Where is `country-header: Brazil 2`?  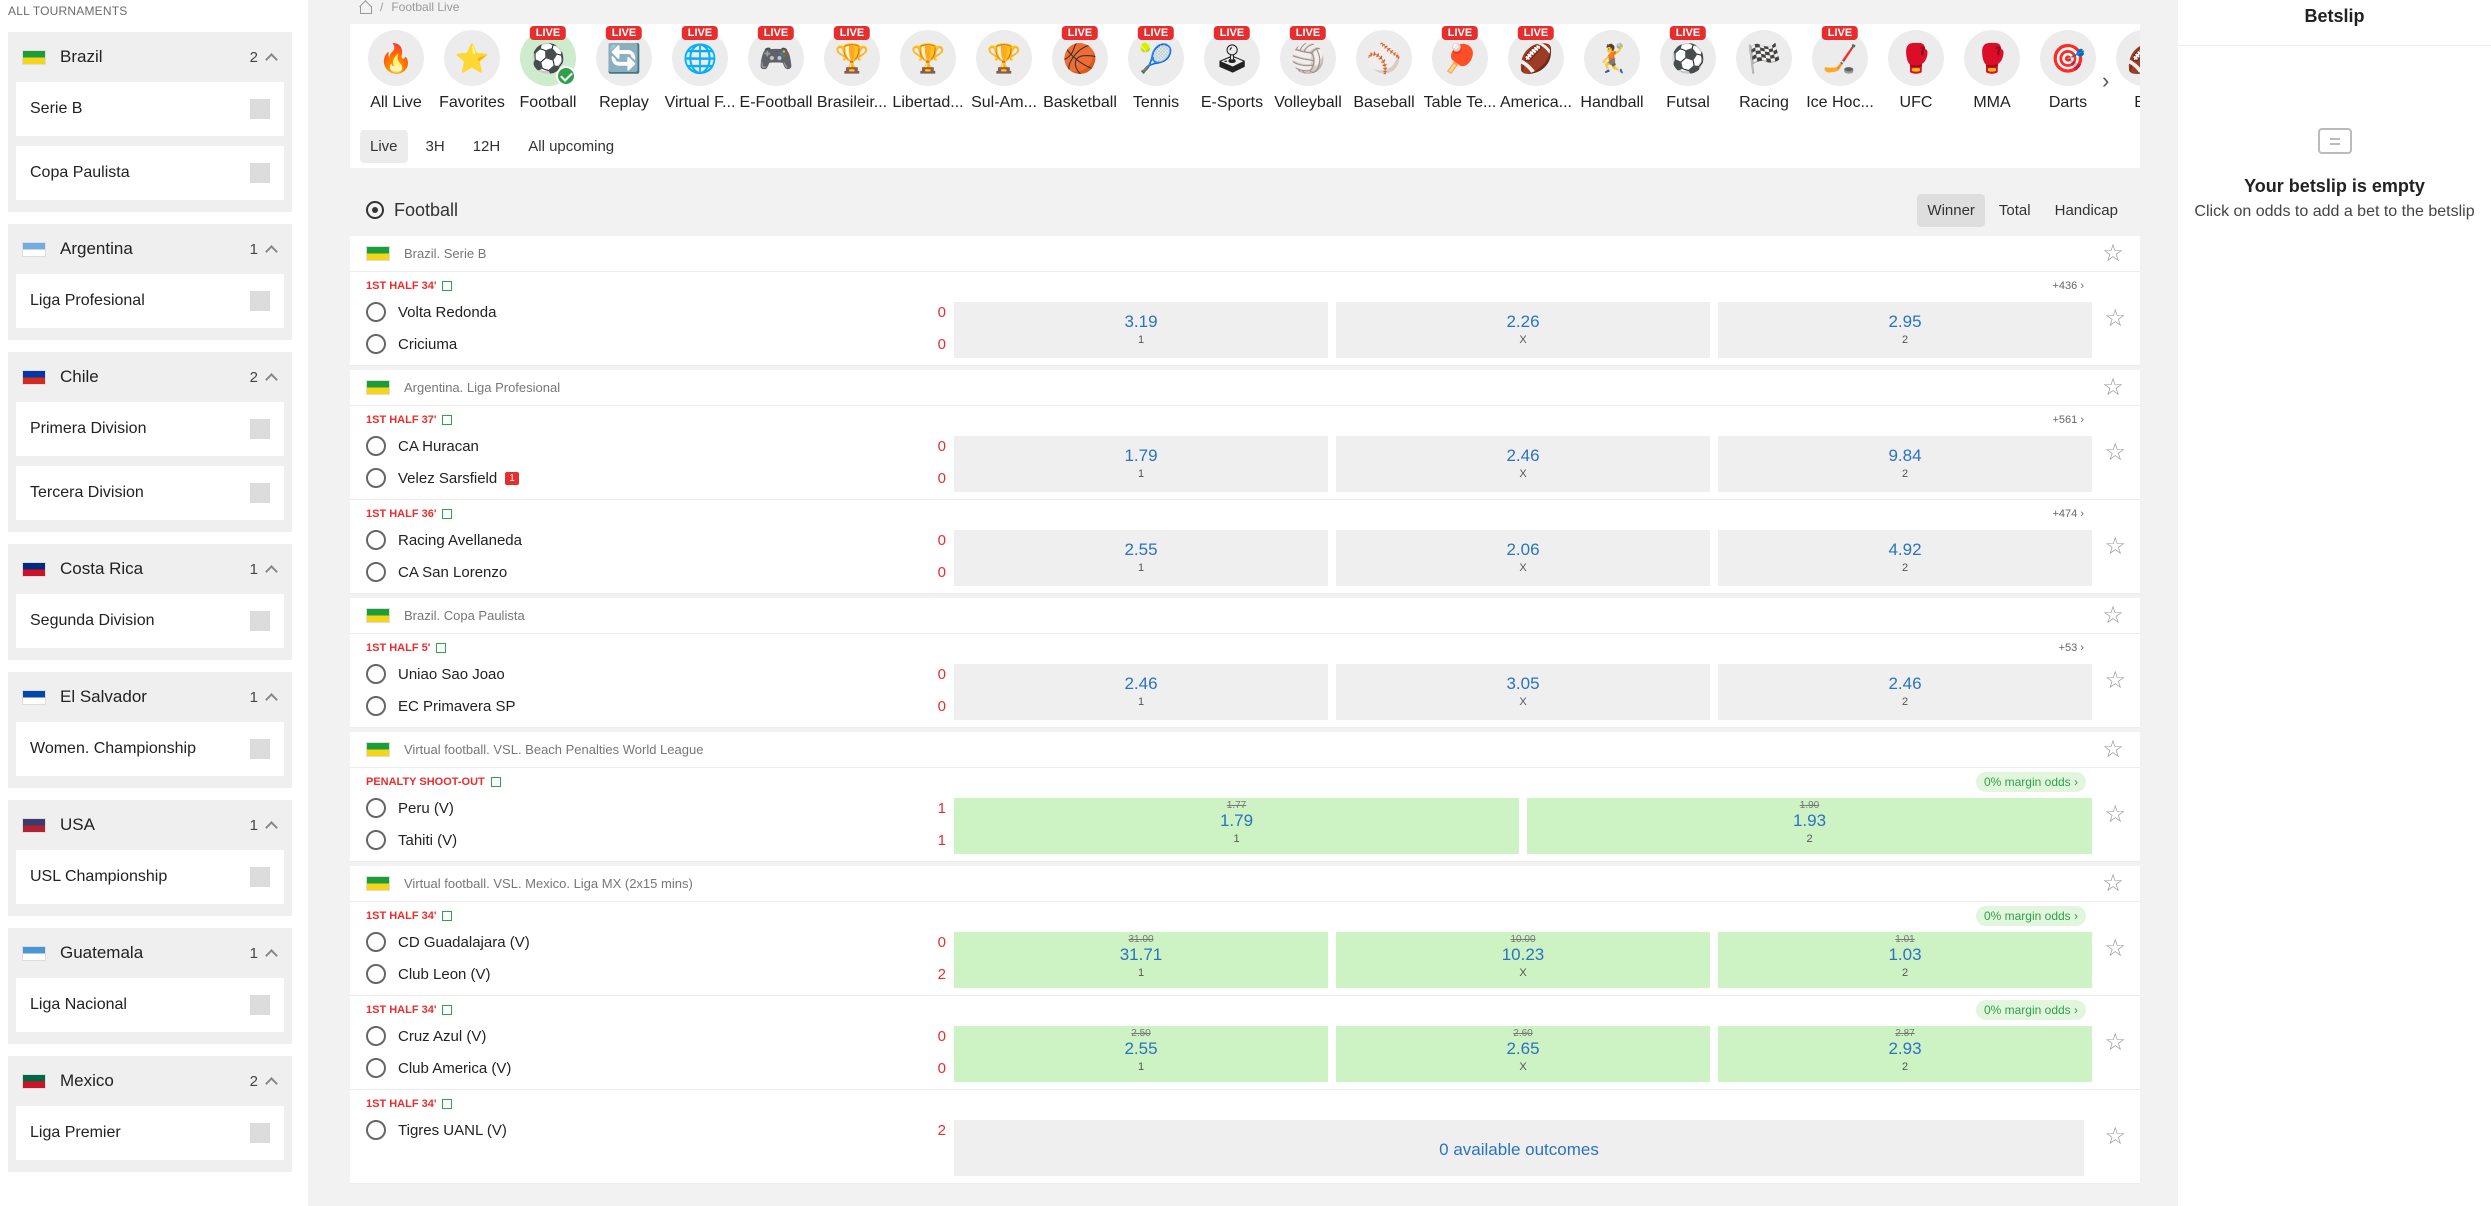 country-header: Brazil 2 is located at coordinates (150, 57).